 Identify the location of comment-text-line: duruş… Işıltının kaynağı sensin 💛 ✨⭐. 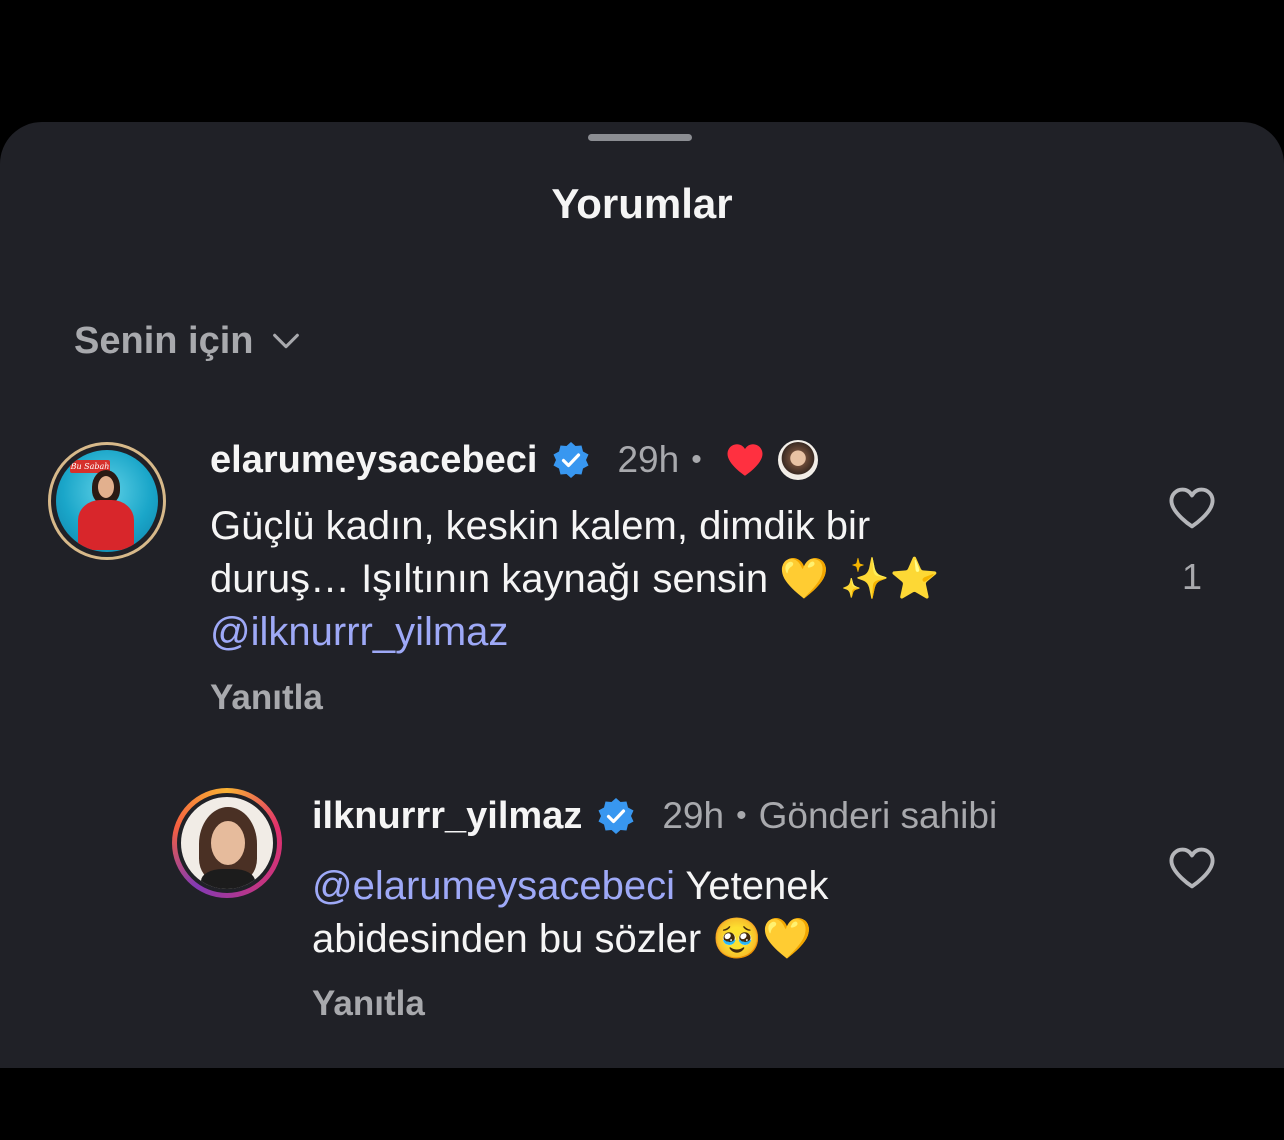
(575, 579).